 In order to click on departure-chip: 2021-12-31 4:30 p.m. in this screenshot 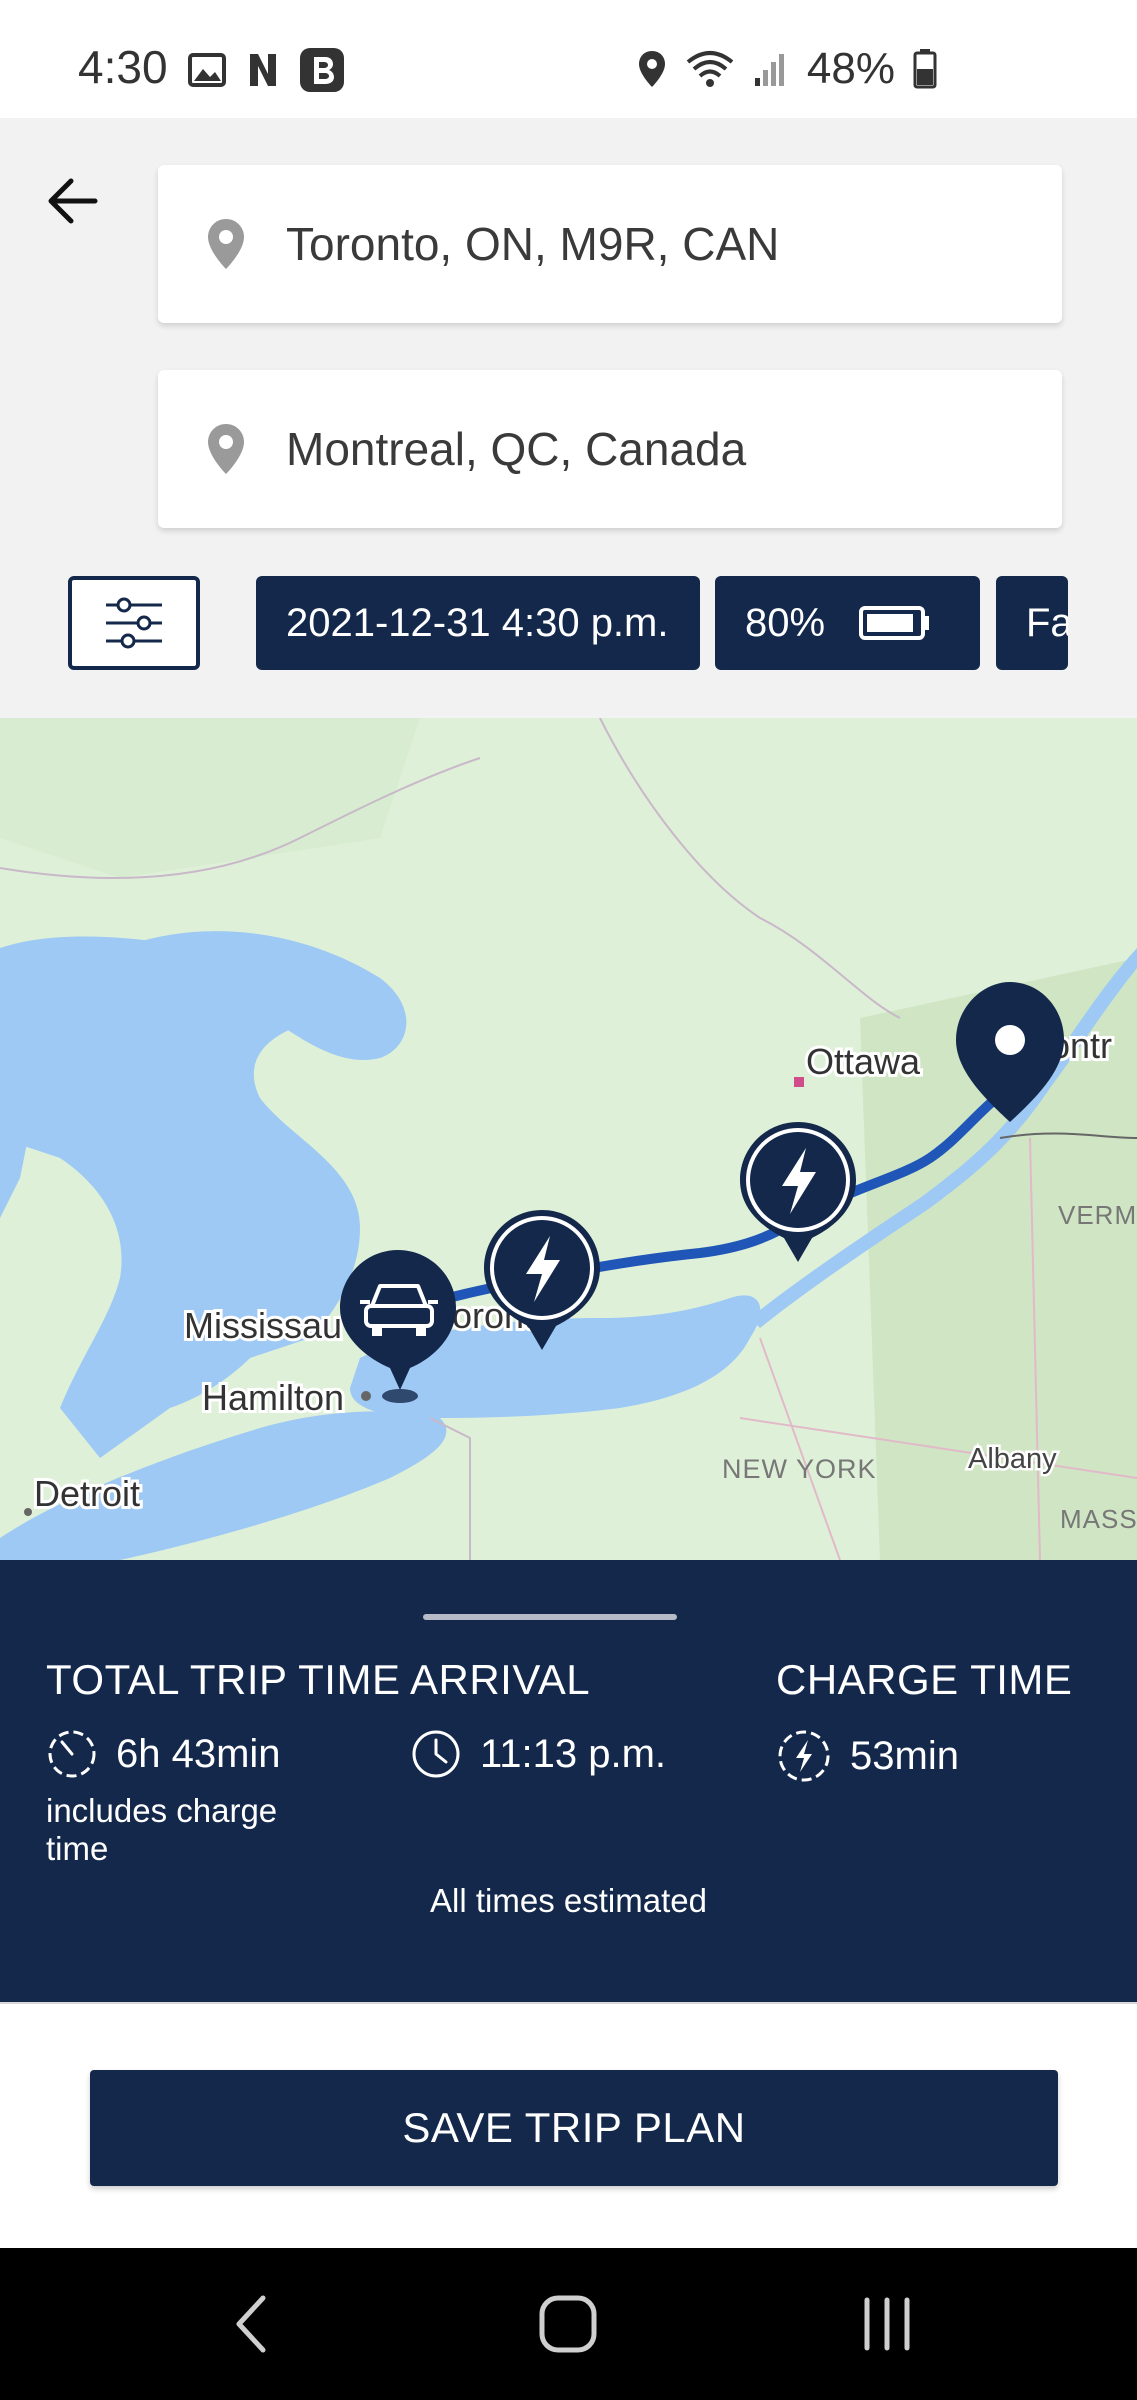, I will do `click(478, 623)`.